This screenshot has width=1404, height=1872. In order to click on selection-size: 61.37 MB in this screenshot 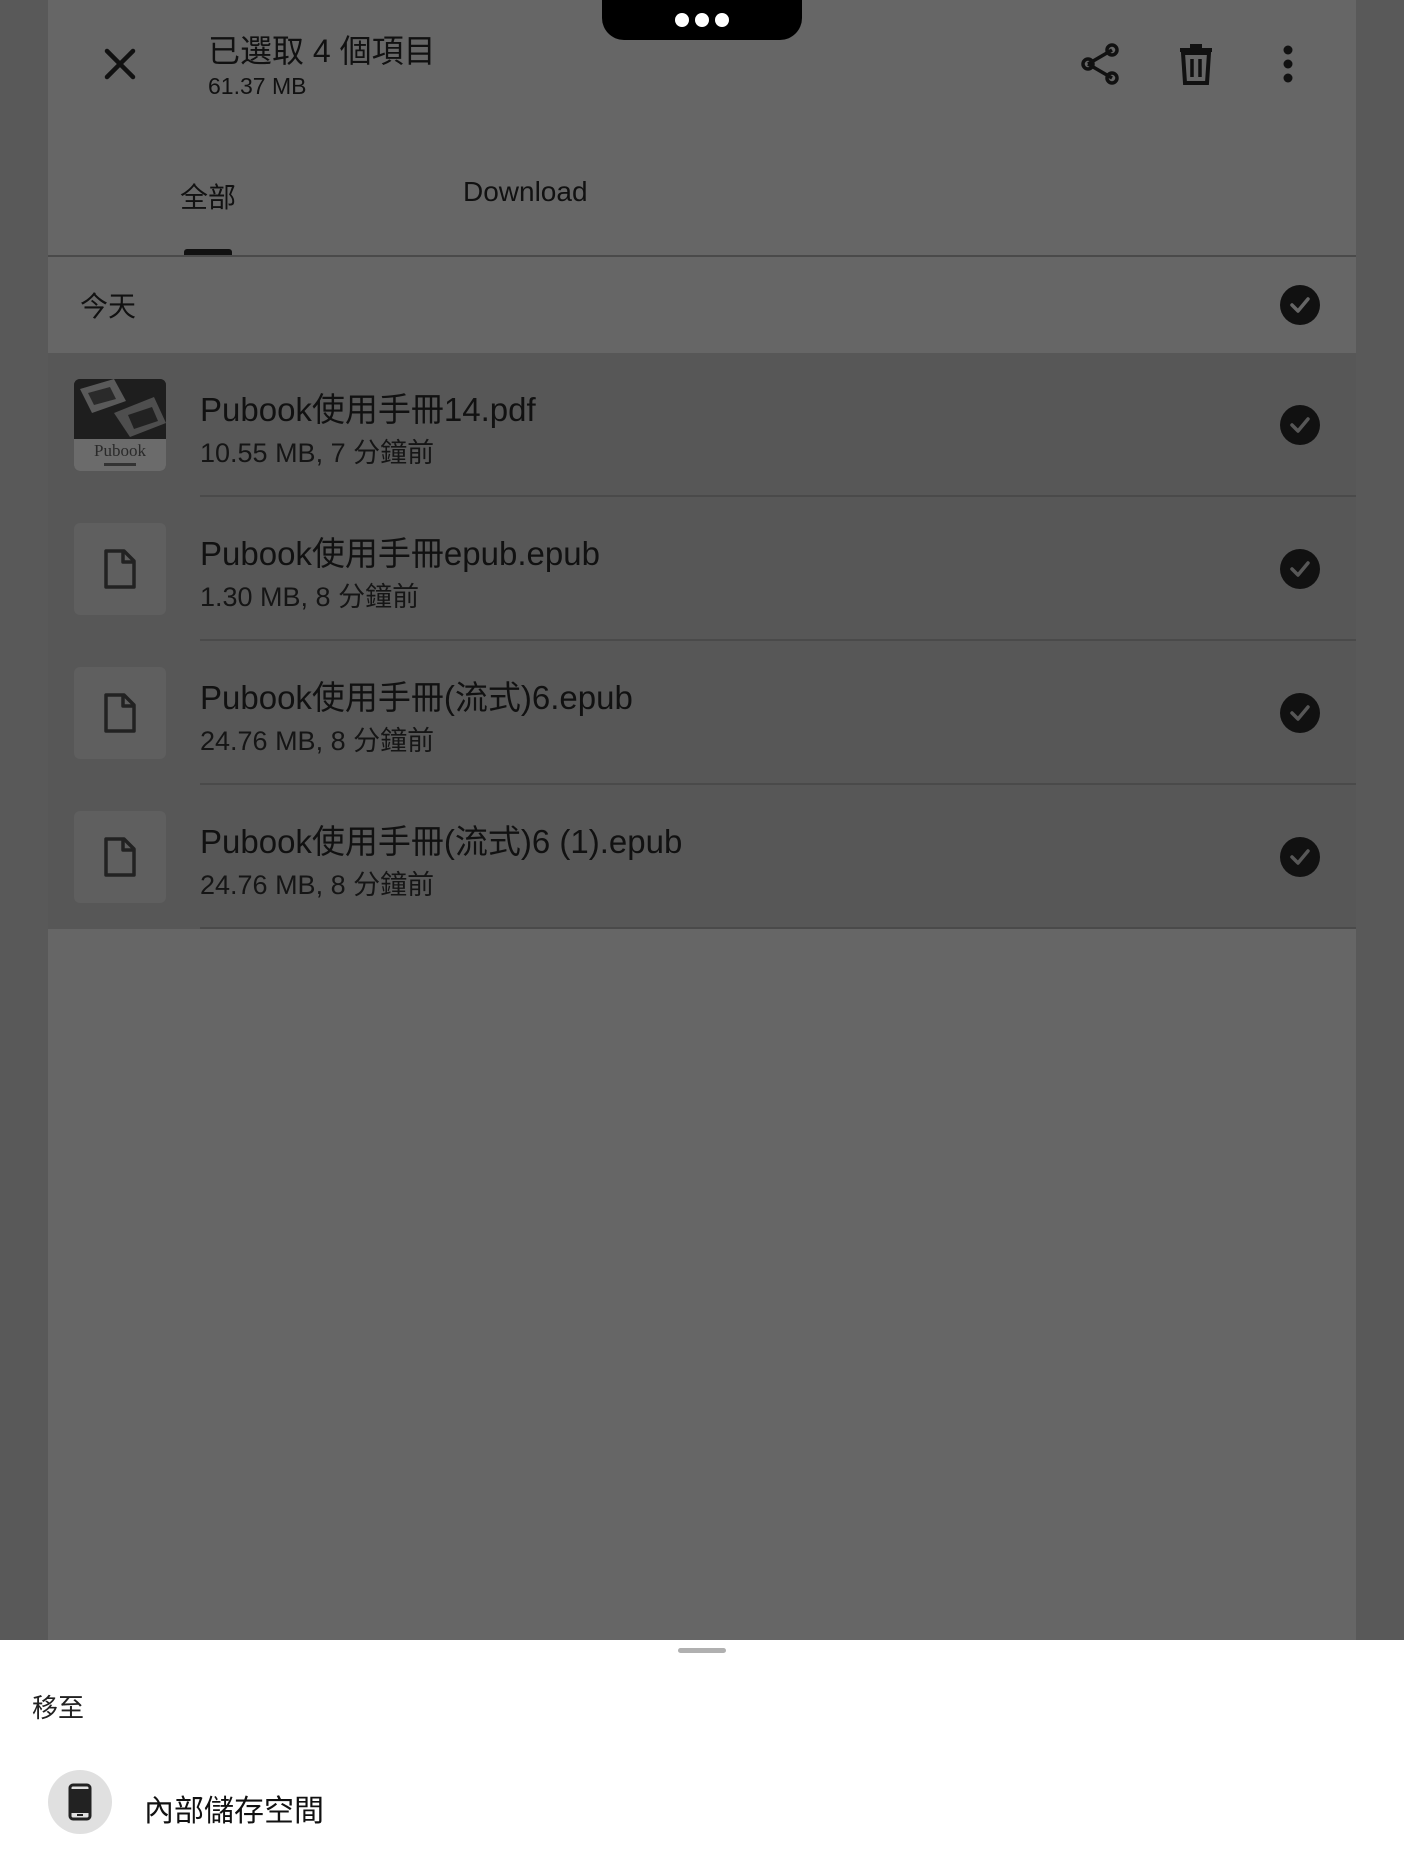, I will do `click(257, 86)`.